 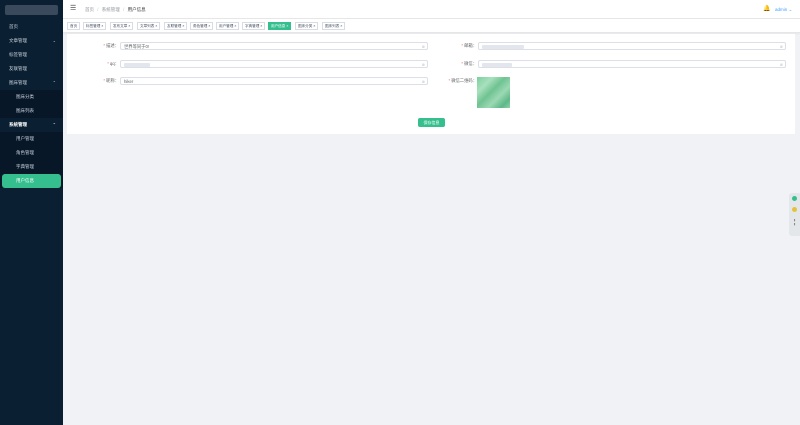 I want to click on sidebar-item-roles: 角色管理, so click(x=31, y=153).